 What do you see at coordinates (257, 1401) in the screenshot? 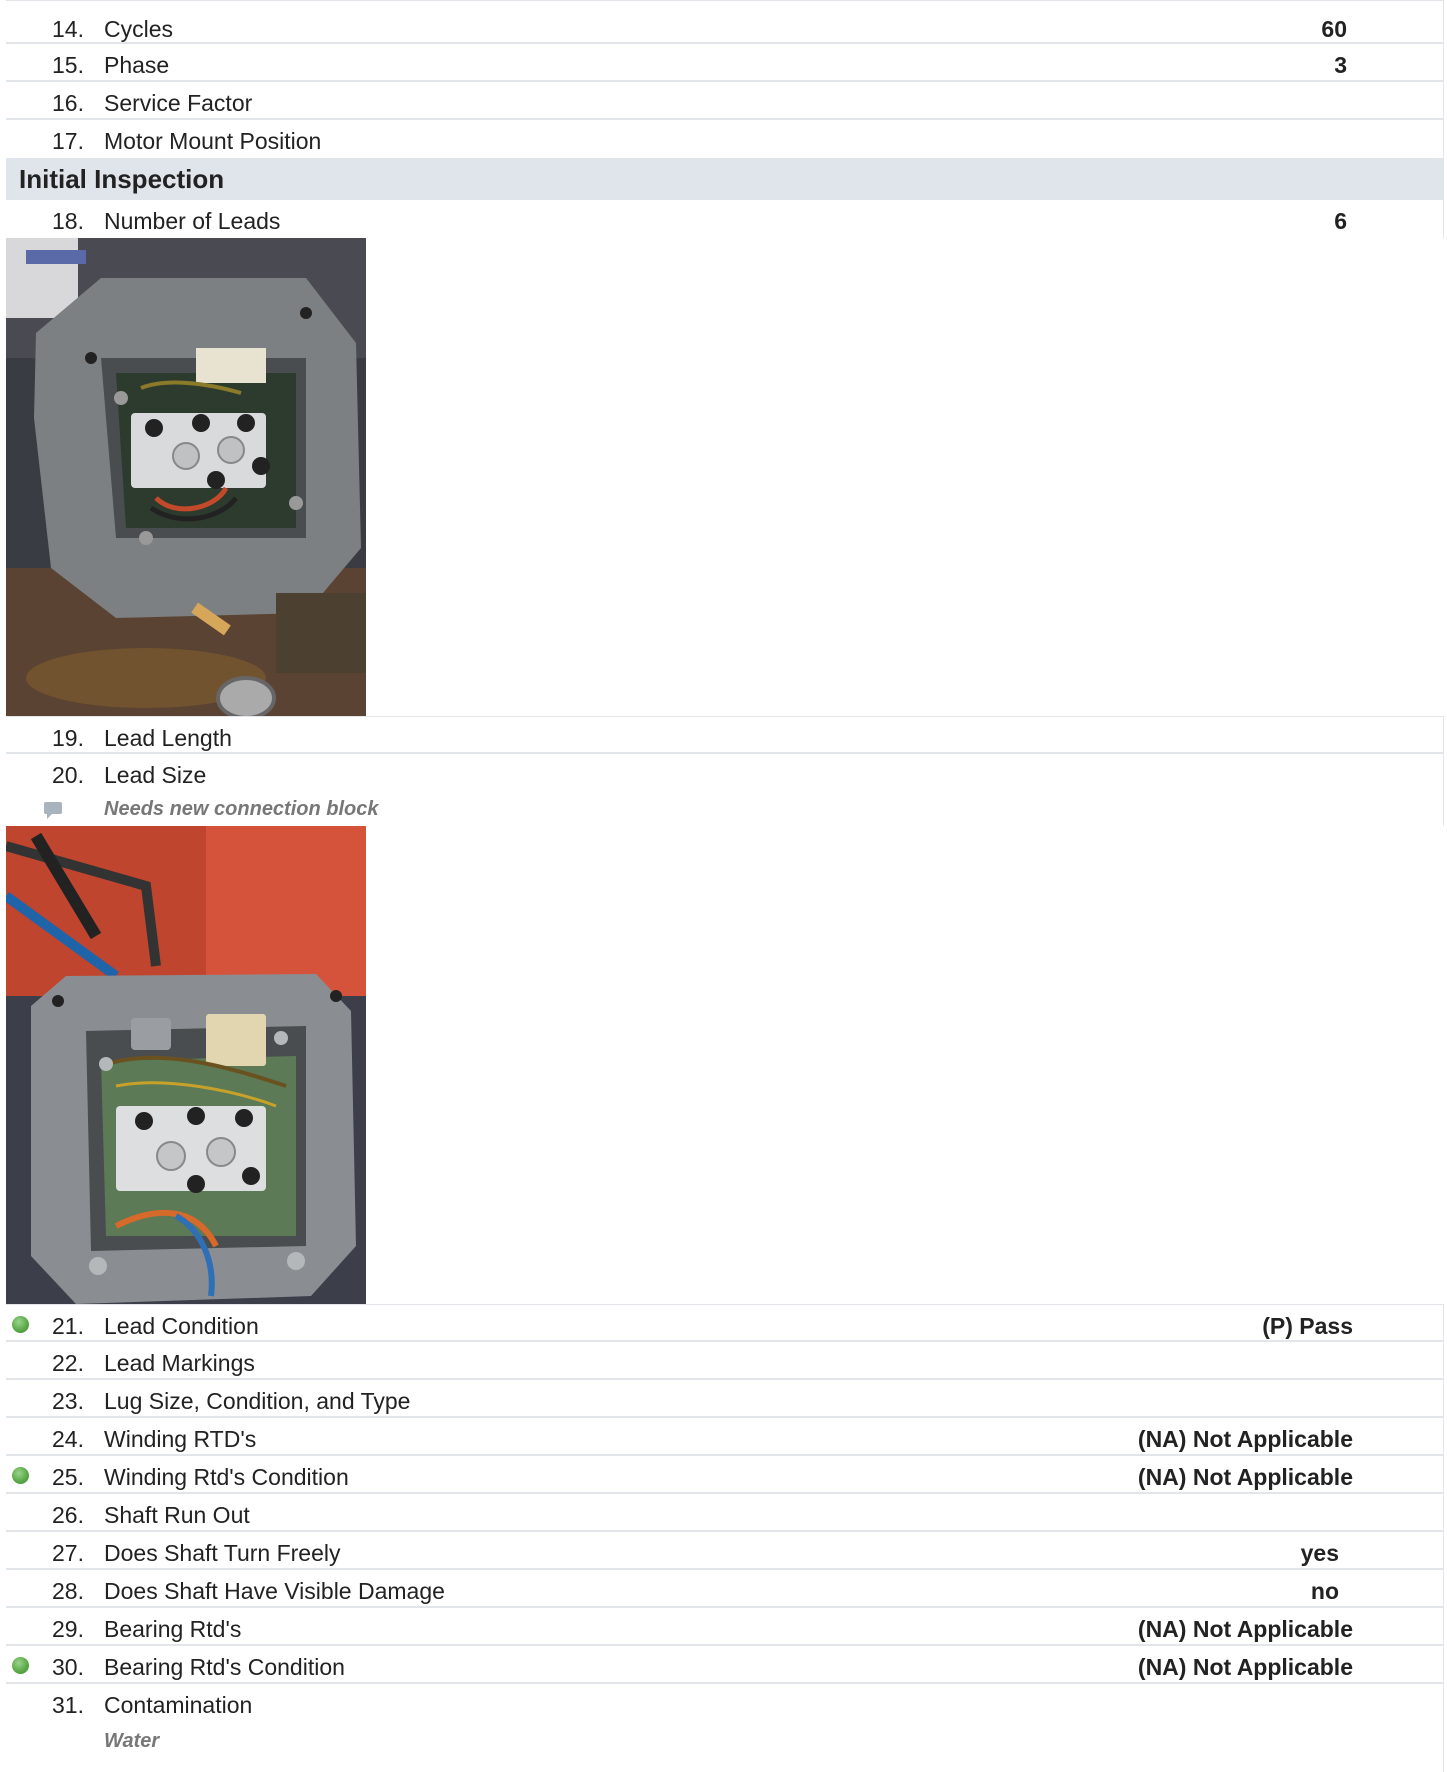
I see `item-label: Lug Size, Condition, and Type` at bounding box center [257, 1401].